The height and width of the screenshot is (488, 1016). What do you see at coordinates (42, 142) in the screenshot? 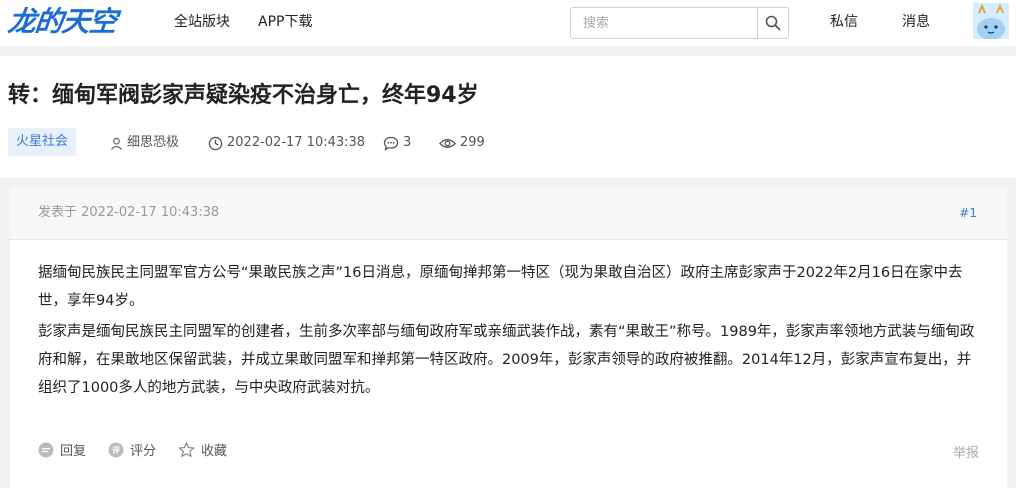
I see `forum-tag: 火星社会` at bounding box center [42, 142].